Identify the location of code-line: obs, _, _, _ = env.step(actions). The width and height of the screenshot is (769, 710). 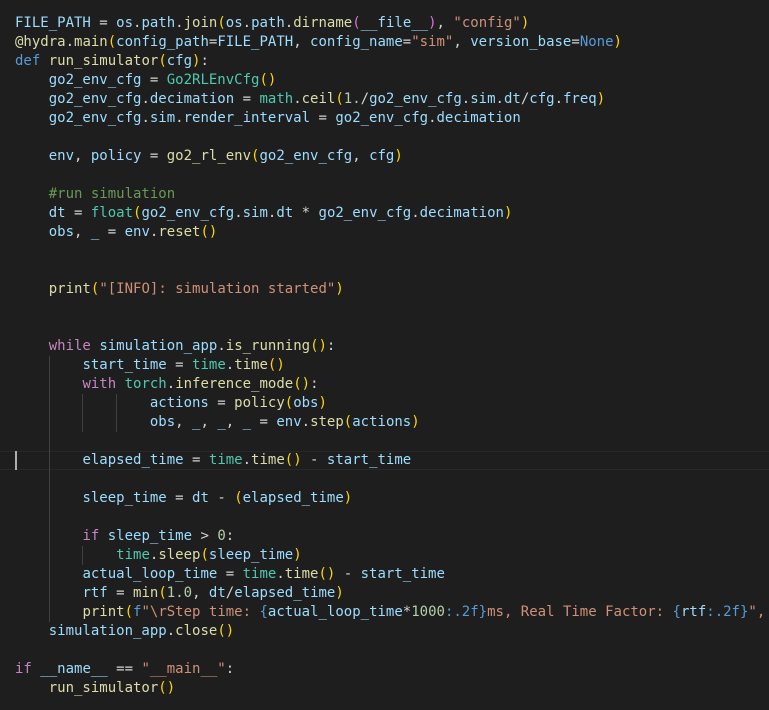
(390, 422).